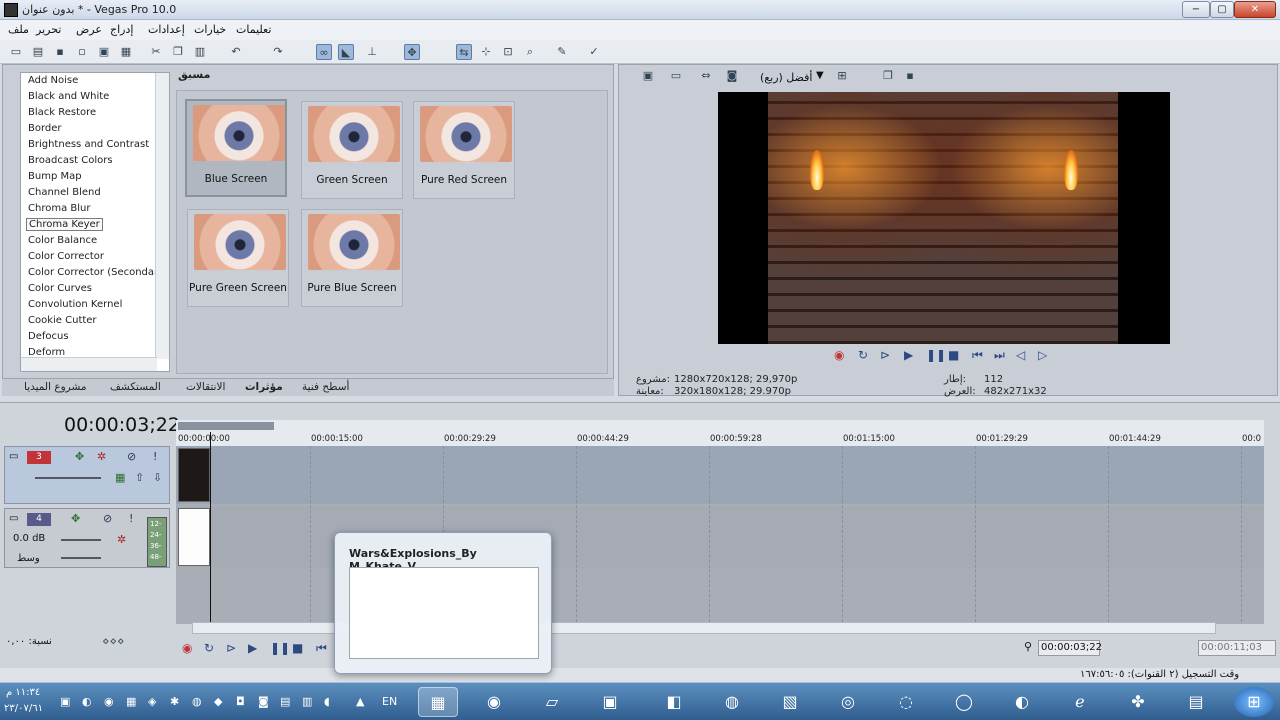 This screenshot has height=720, width=1280. Describe the element at coordinates (55, 387) in the screenshot. I see `tab-project-media: مشروع الميديا` at that location.